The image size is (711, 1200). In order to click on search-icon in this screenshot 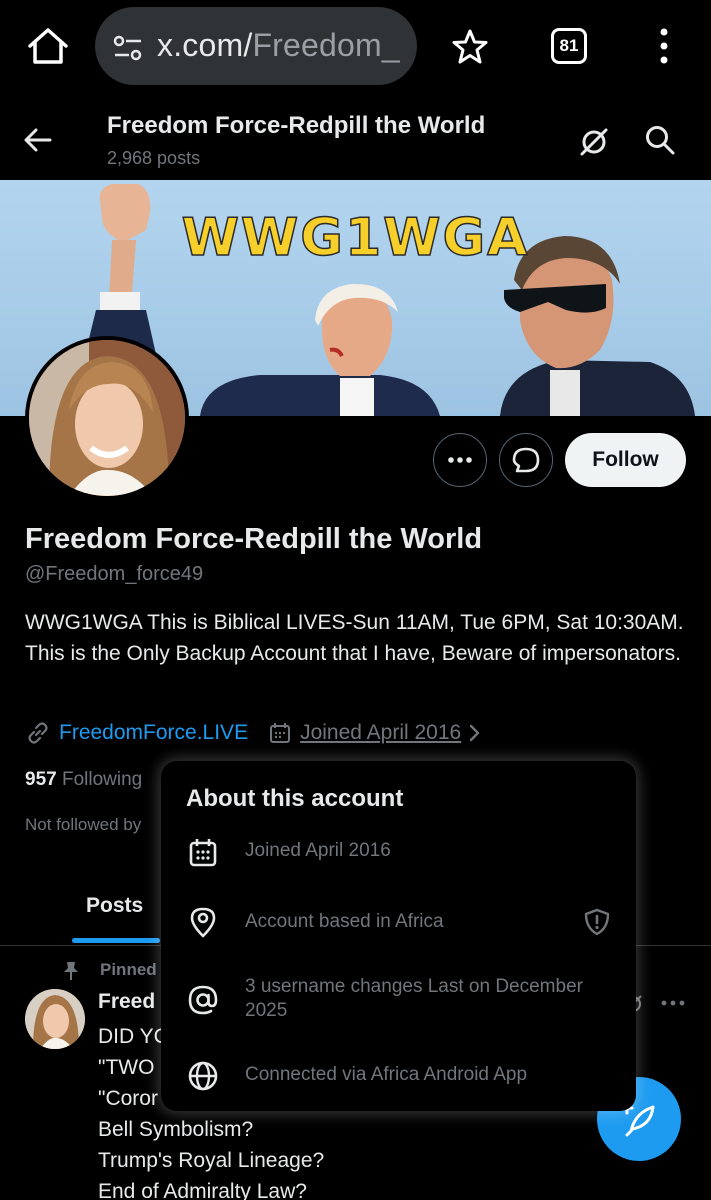, I will do `click(660, 140)`.